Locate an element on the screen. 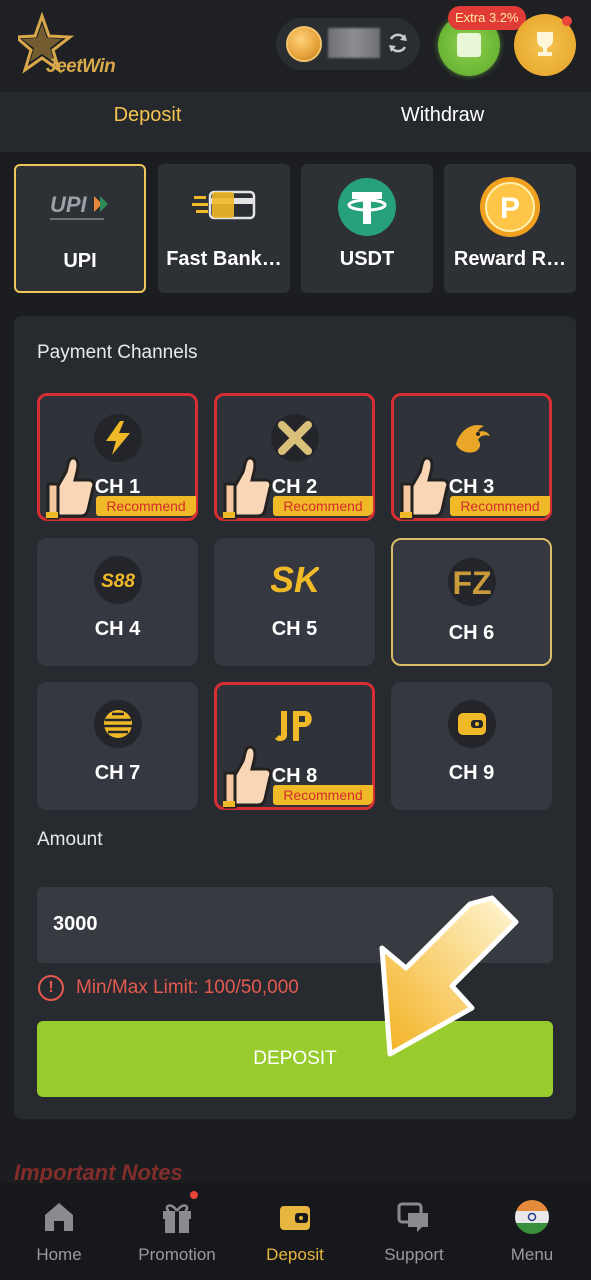 Image resolution: width=591 pixels, height=1280 pixels. gift-icon is located at coordinates (177, 1218).